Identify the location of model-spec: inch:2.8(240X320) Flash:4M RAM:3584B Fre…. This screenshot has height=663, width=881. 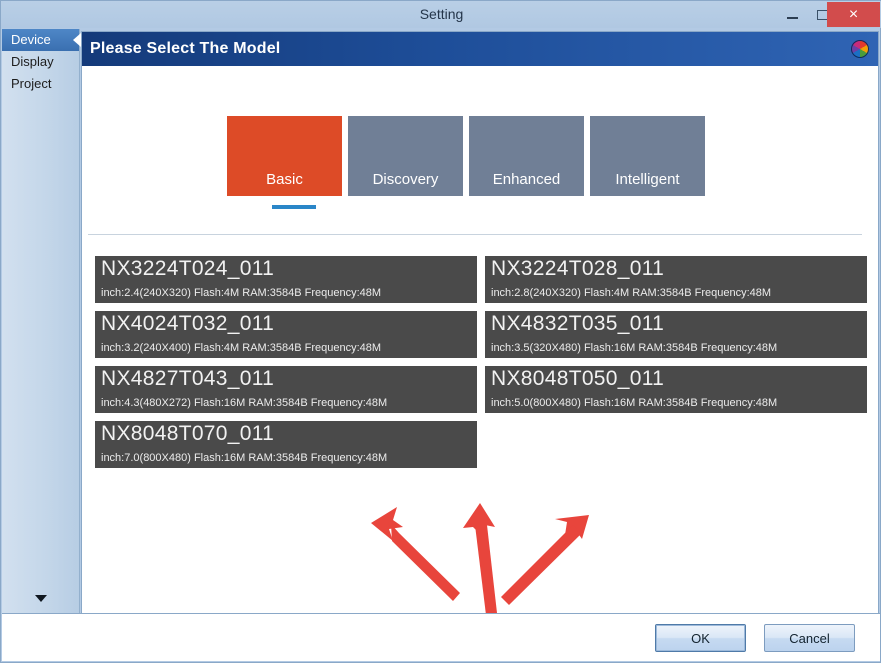
(631, 293).